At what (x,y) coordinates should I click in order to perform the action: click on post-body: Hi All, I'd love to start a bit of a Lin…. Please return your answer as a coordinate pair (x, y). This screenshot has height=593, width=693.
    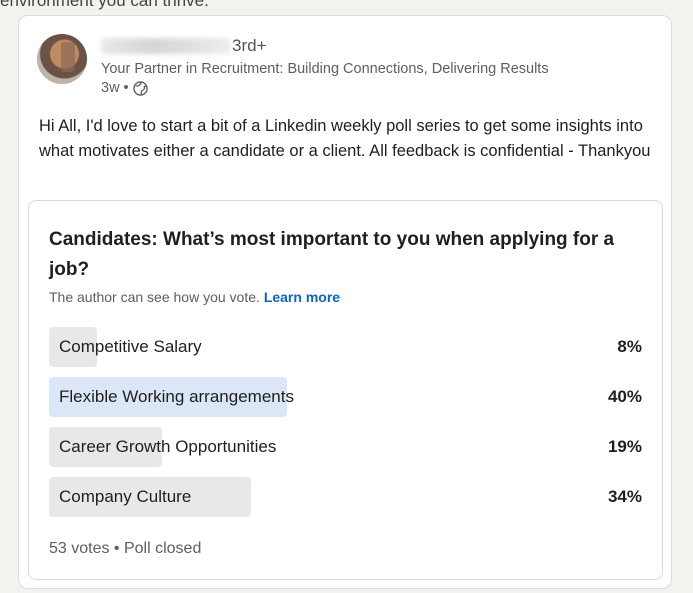
    Looking at the image, I should click on (345, 138).